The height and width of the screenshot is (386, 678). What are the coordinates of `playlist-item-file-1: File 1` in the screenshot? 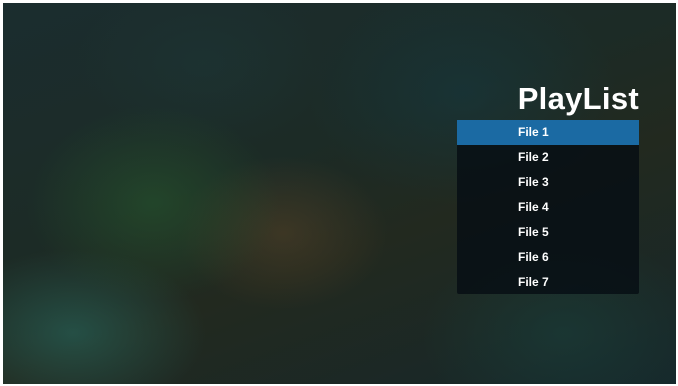 It's located at (548, 132).